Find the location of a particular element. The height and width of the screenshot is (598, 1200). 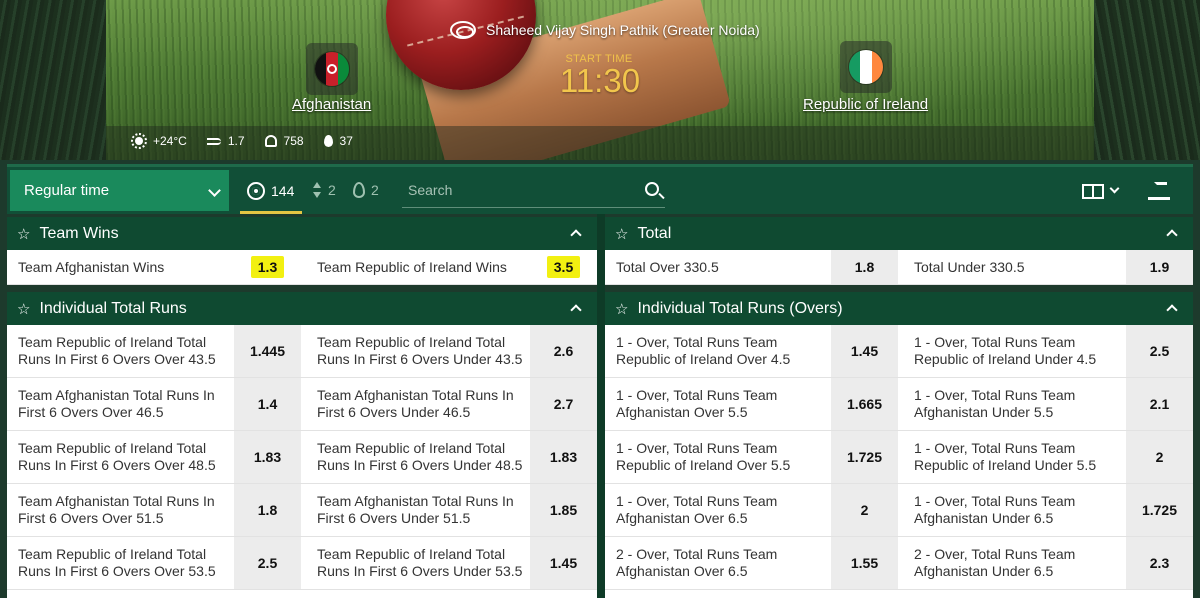

bet-odd: 3.5 is located at coordinates (563, 267).